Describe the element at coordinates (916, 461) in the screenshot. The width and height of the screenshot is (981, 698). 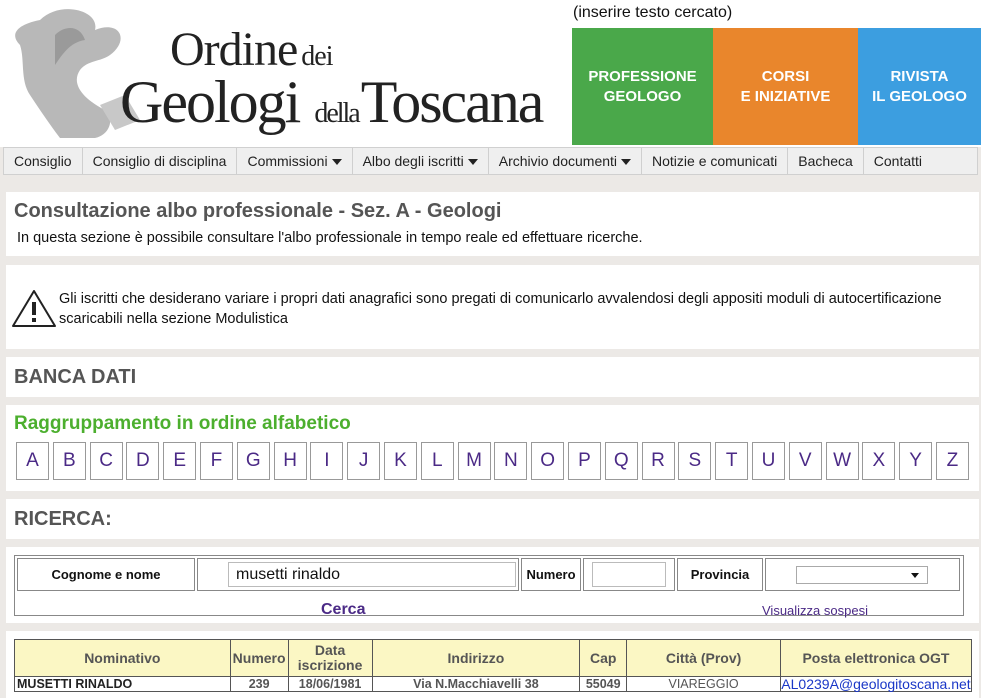
I see `letter-button-y: Y` at that location.